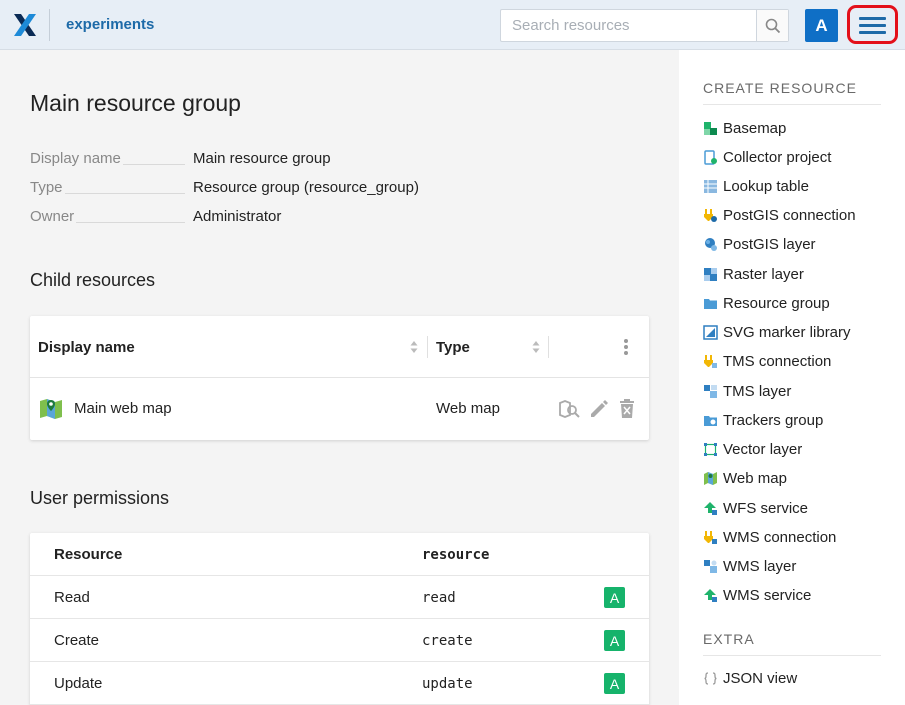 This screenshot has height=705, width=905. I want to click on prop-value: Administrator, so click(237, 216).